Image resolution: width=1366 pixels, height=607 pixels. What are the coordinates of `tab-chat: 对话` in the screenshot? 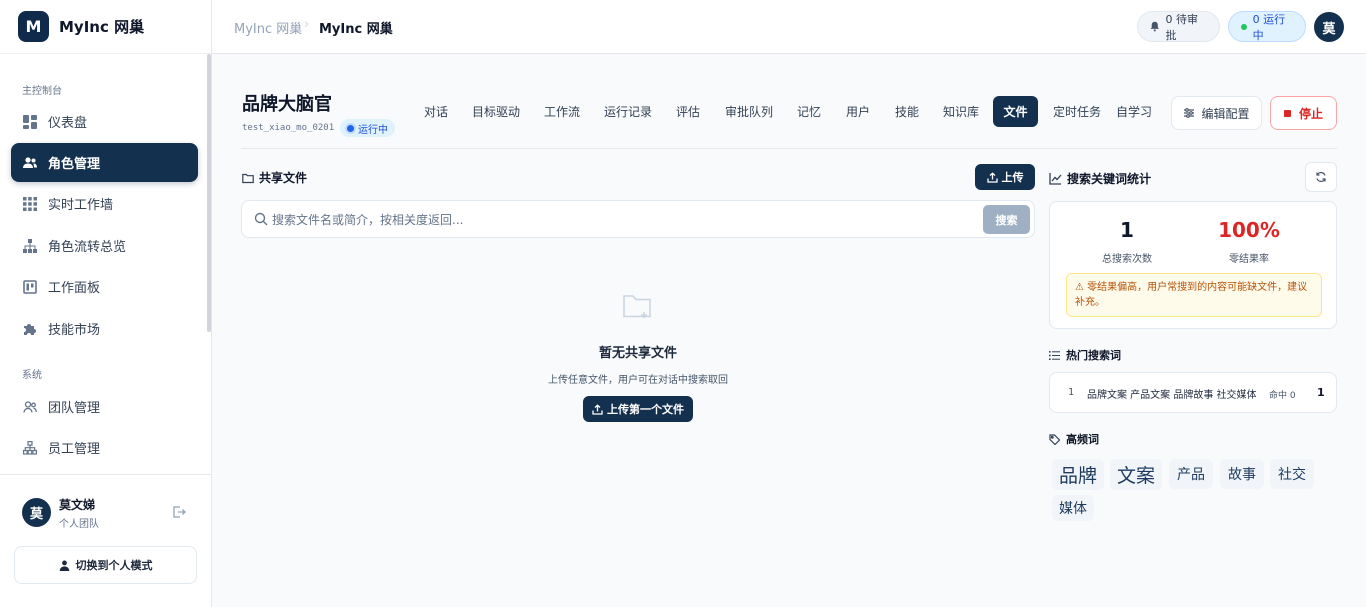 It's located at (436, 111).